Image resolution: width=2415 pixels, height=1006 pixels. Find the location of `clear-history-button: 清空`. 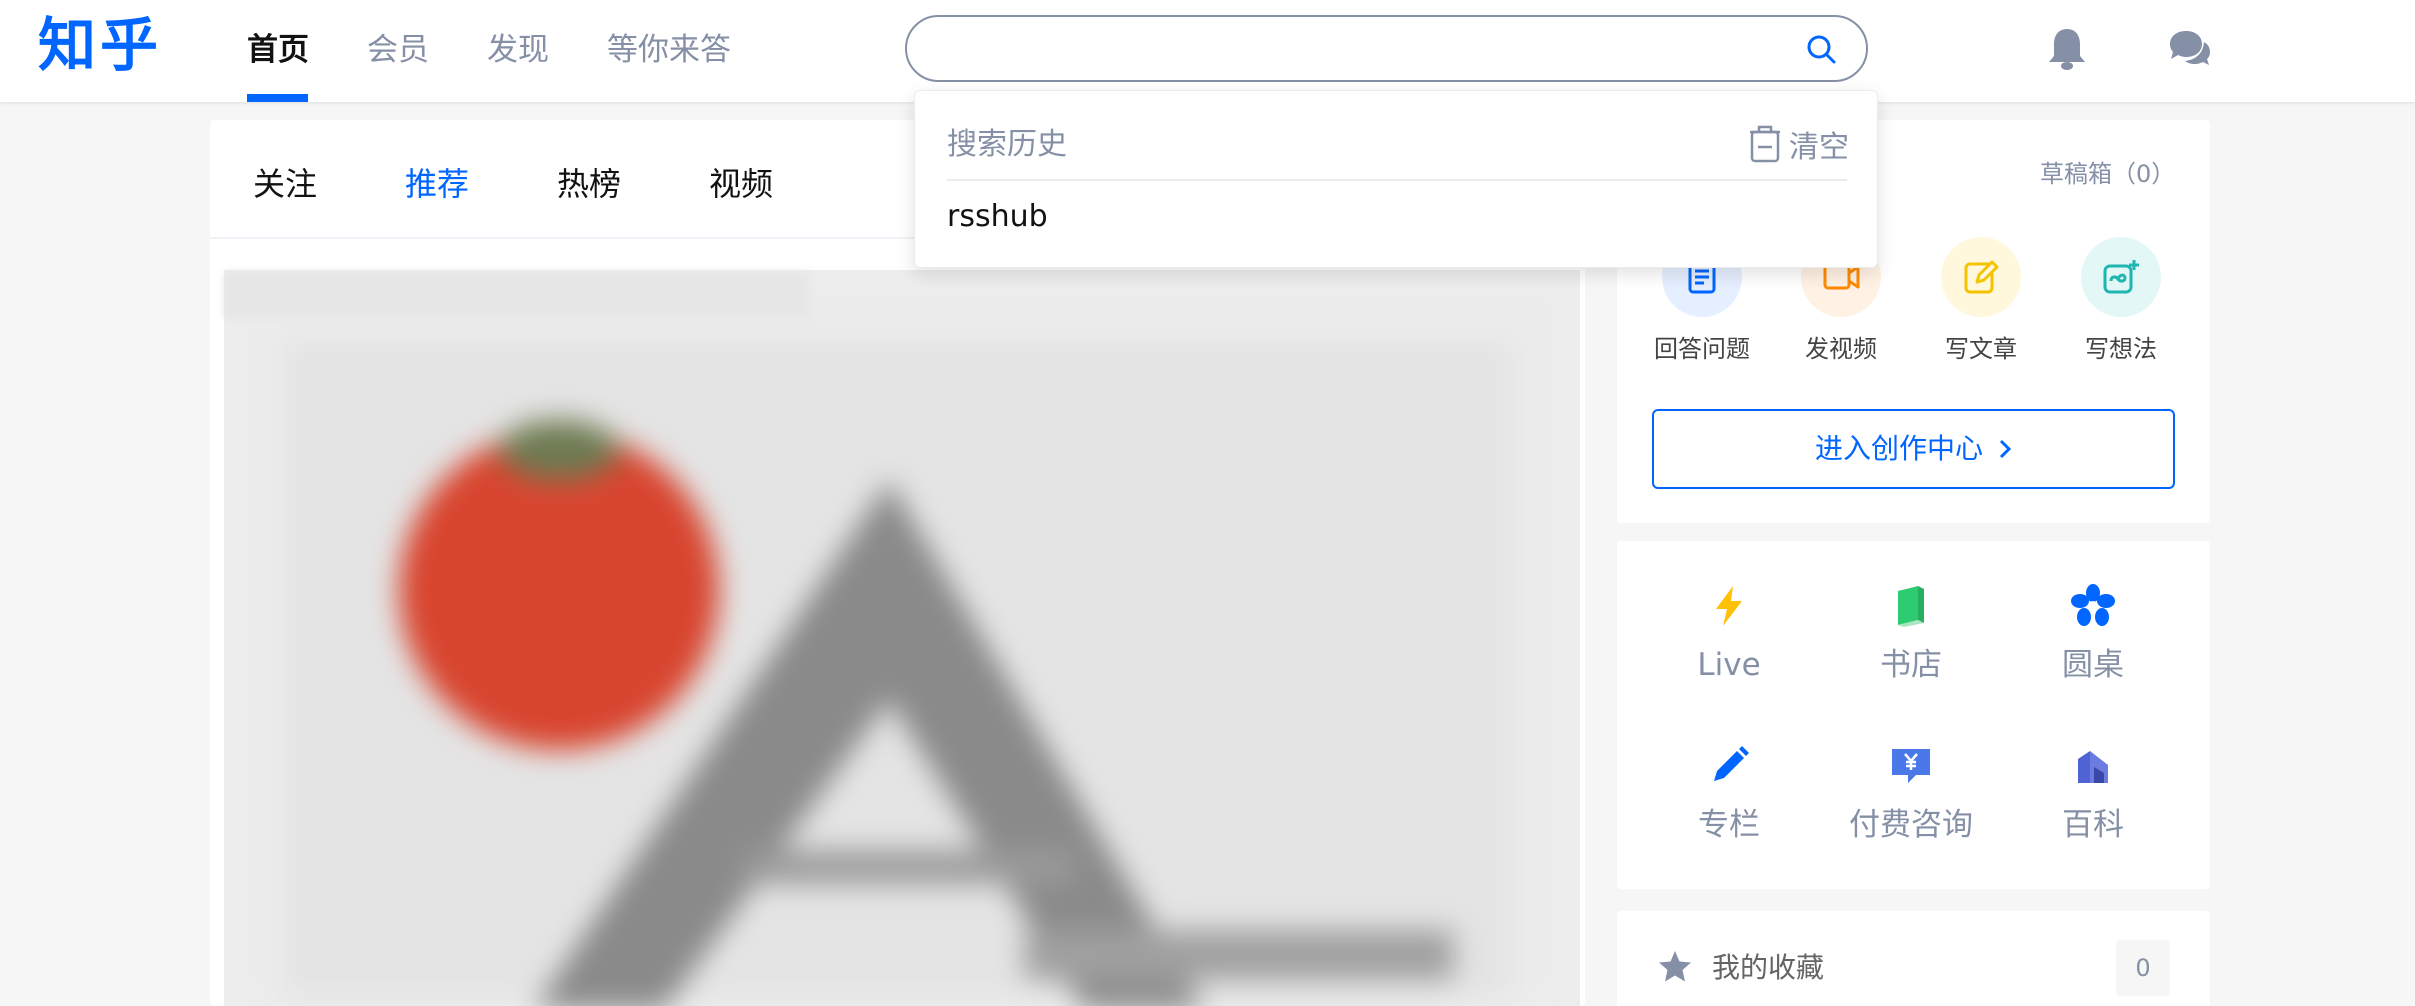

clear-history-button: 清空 is located at coordinates (1798, 144).